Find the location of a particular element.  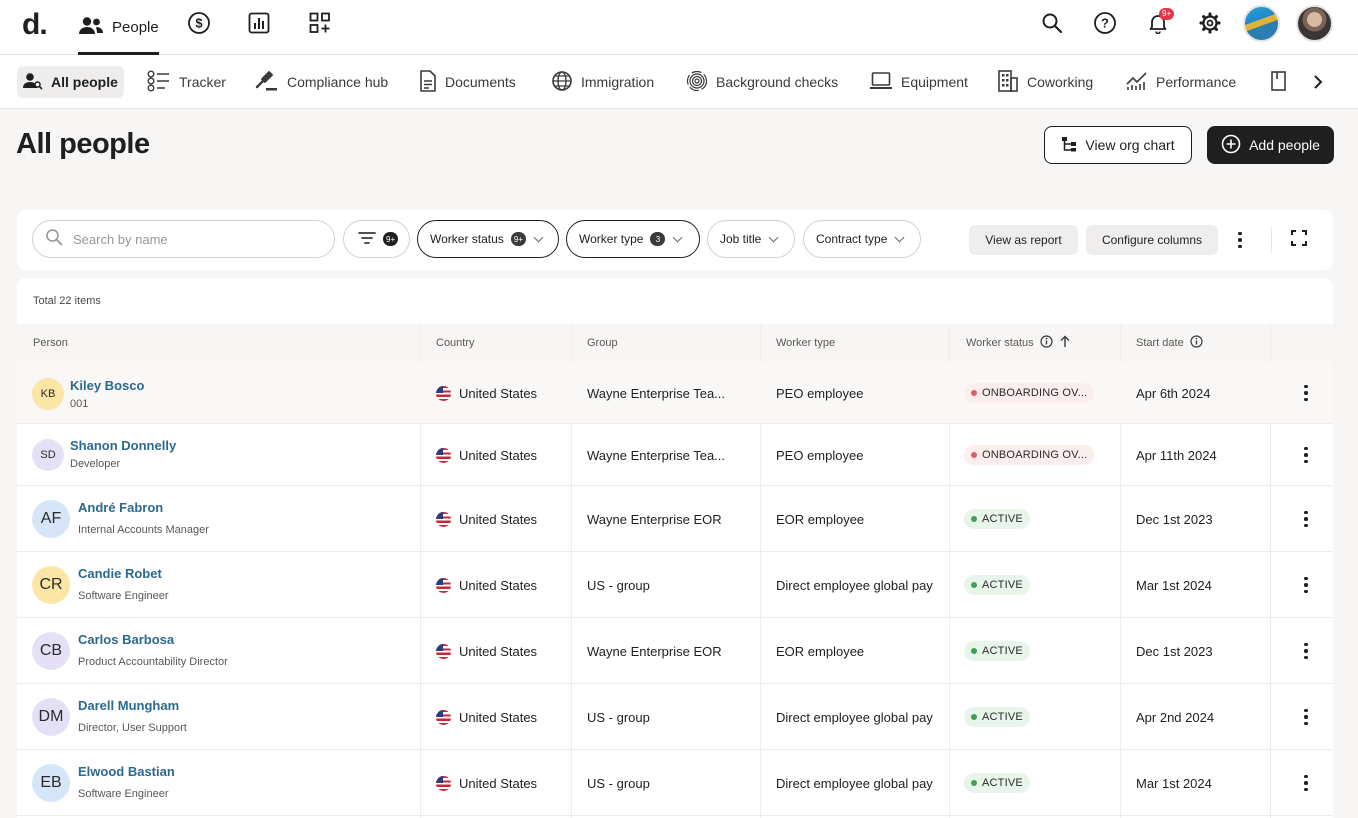

avatar: DM is located at coordinates (51, 717).